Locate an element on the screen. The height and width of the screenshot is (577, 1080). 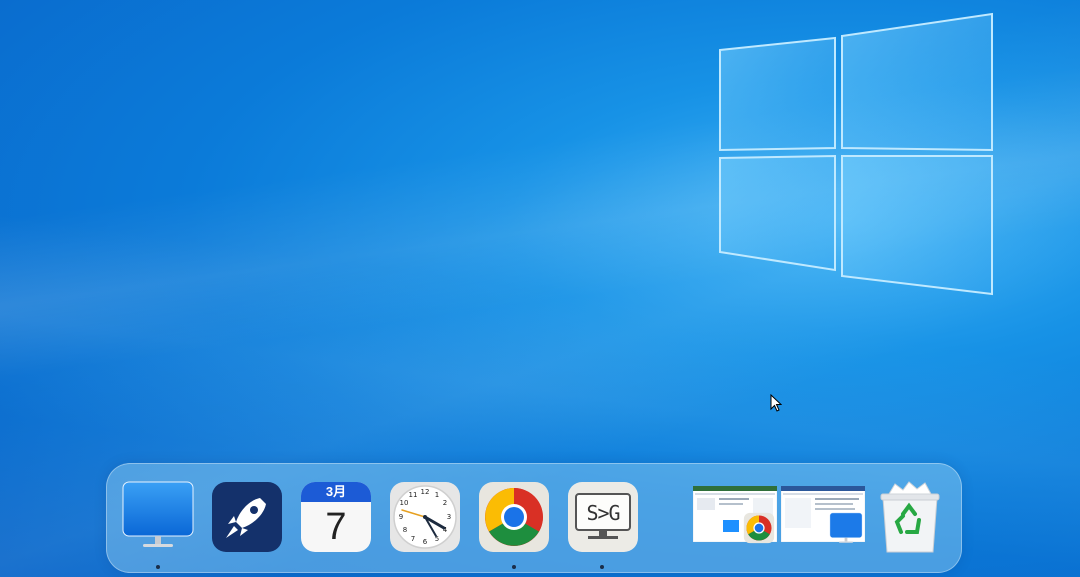
svg-text: 2 is located at coordinates (445, 503).